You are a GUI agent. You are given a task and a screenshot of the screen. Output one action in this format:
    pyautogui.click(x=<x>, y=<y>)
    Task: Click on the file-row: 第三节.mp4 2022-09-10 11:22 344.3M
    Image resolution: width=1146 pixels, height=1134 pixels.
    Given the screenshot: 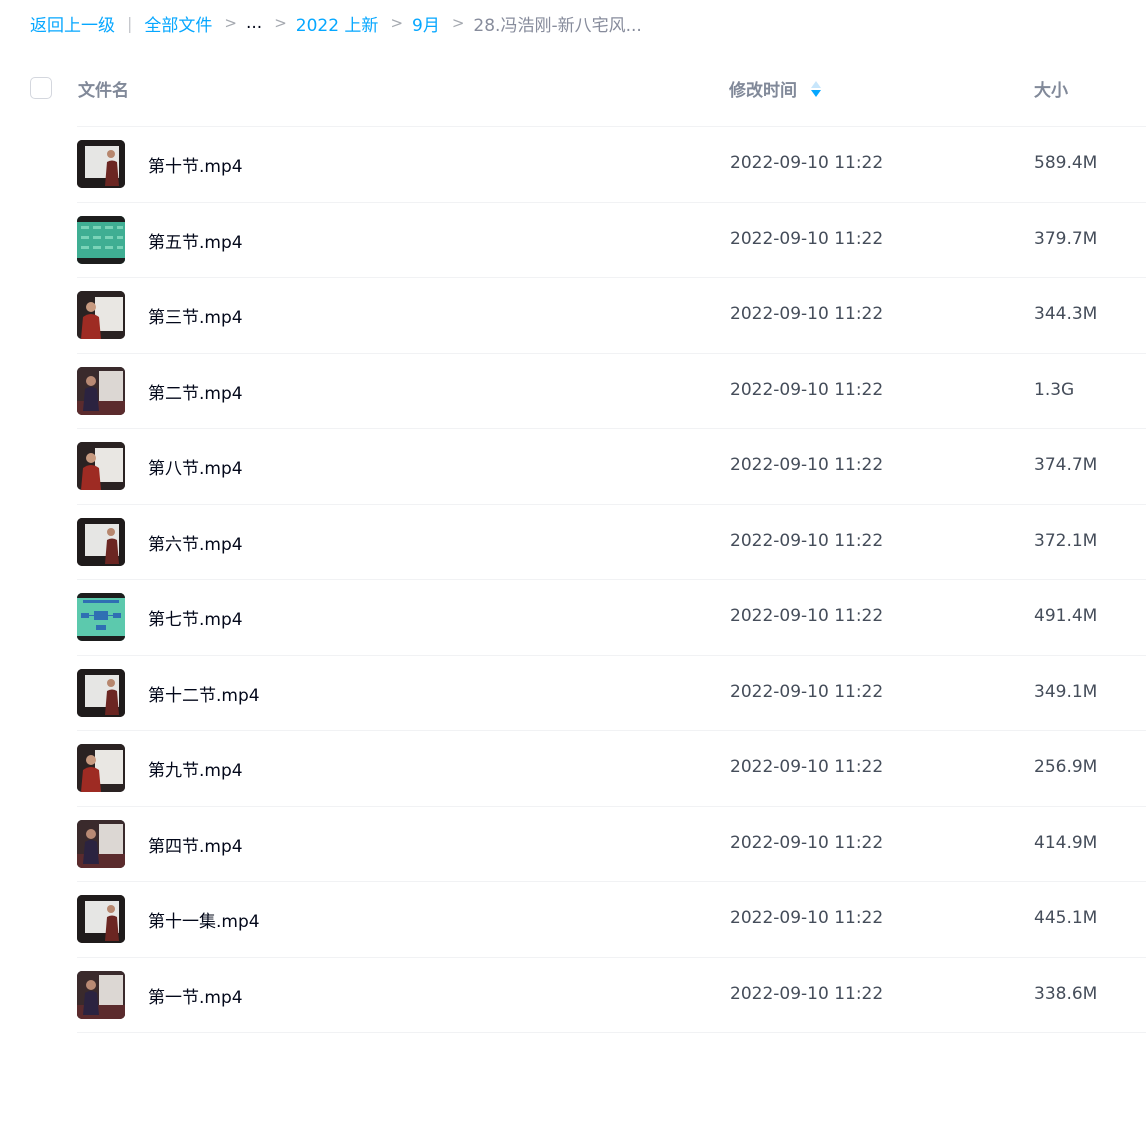 What is the action you would take?
    pyautogui.click(x=573, y=316)
    